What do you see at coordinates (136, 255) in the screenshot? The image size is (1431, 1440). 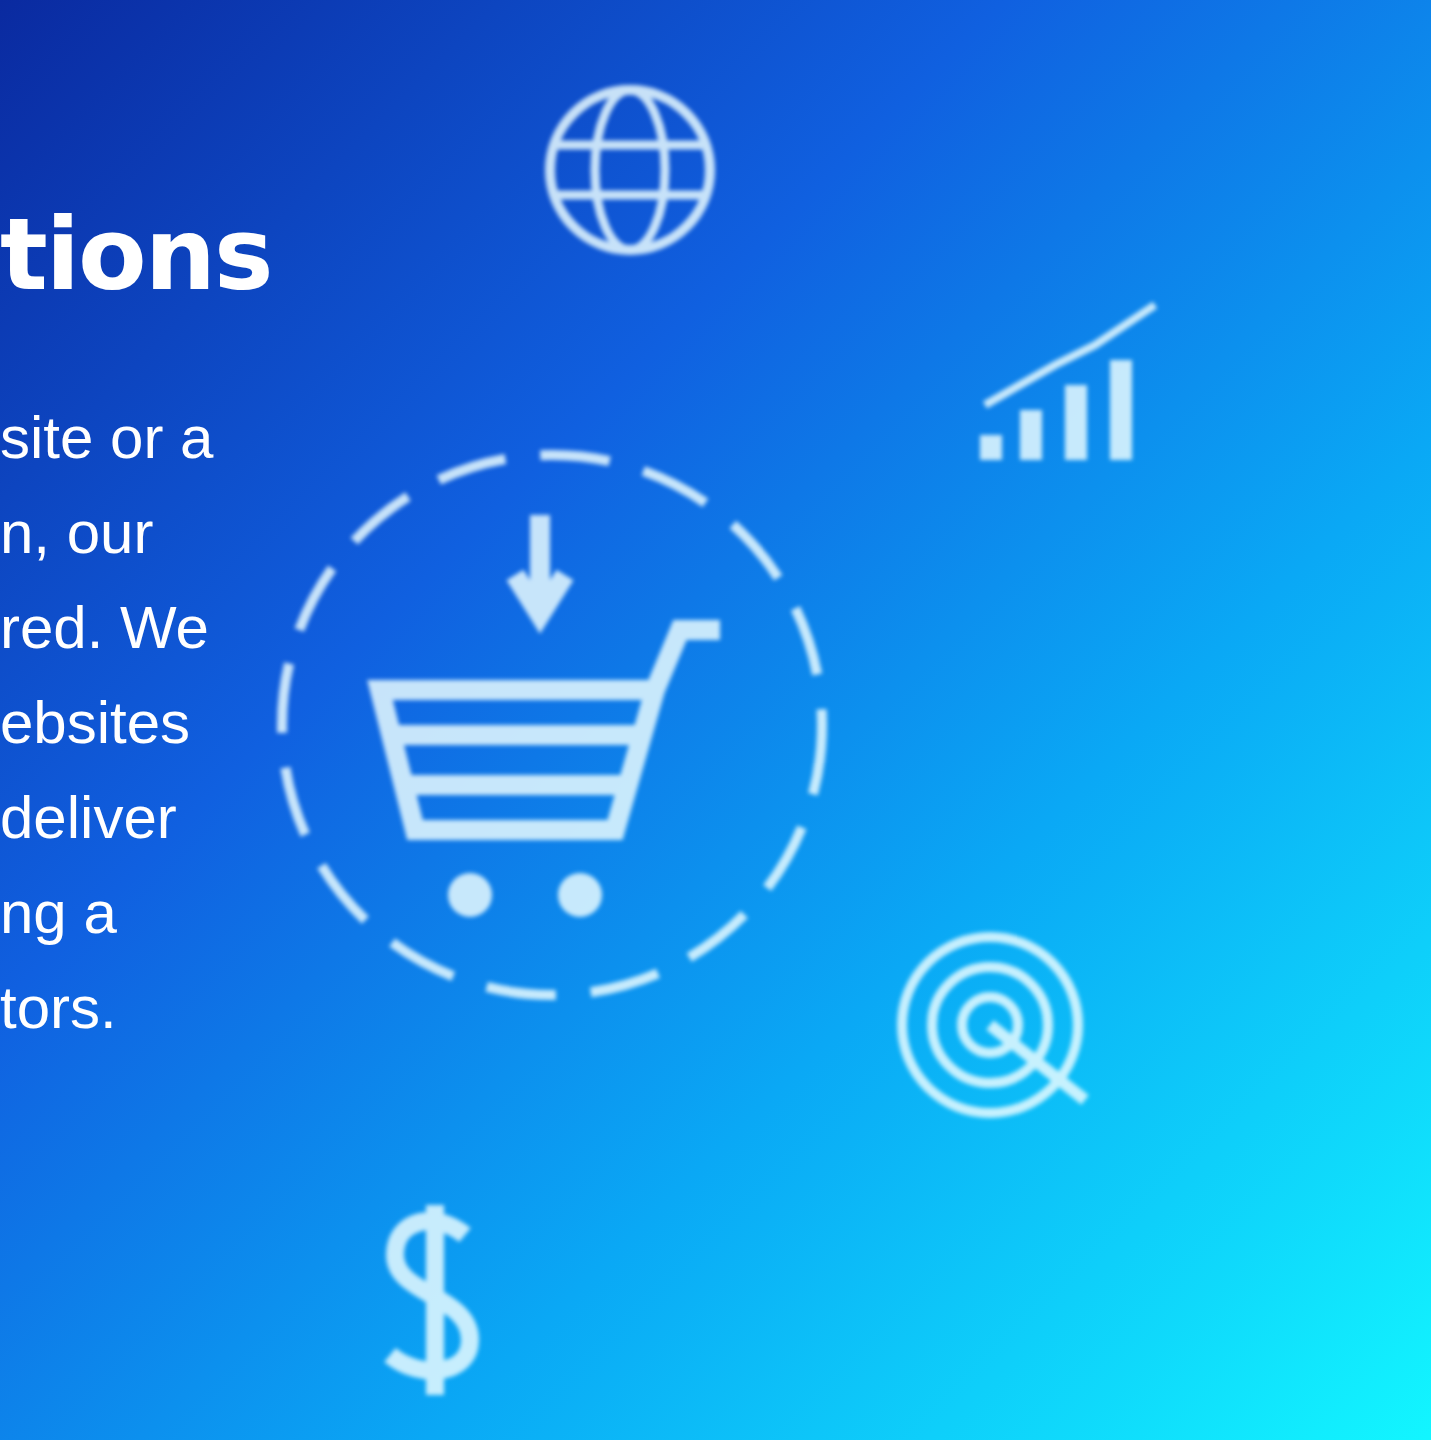 I see `section-heading: tions` at bounding box center [136, 255].